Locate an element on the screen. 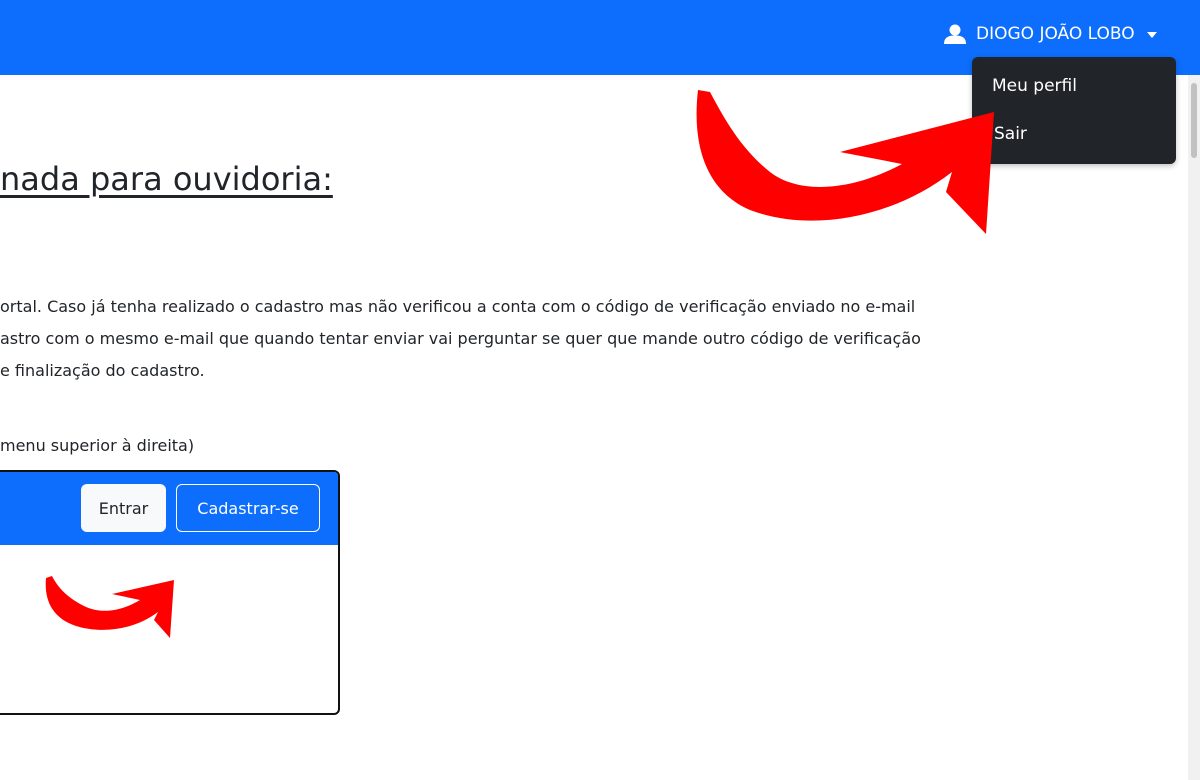 The width and height of the screenshot is (1200, 780). example-navbar: Entrar Cadastrar-se is located at coordinates (169, 508).